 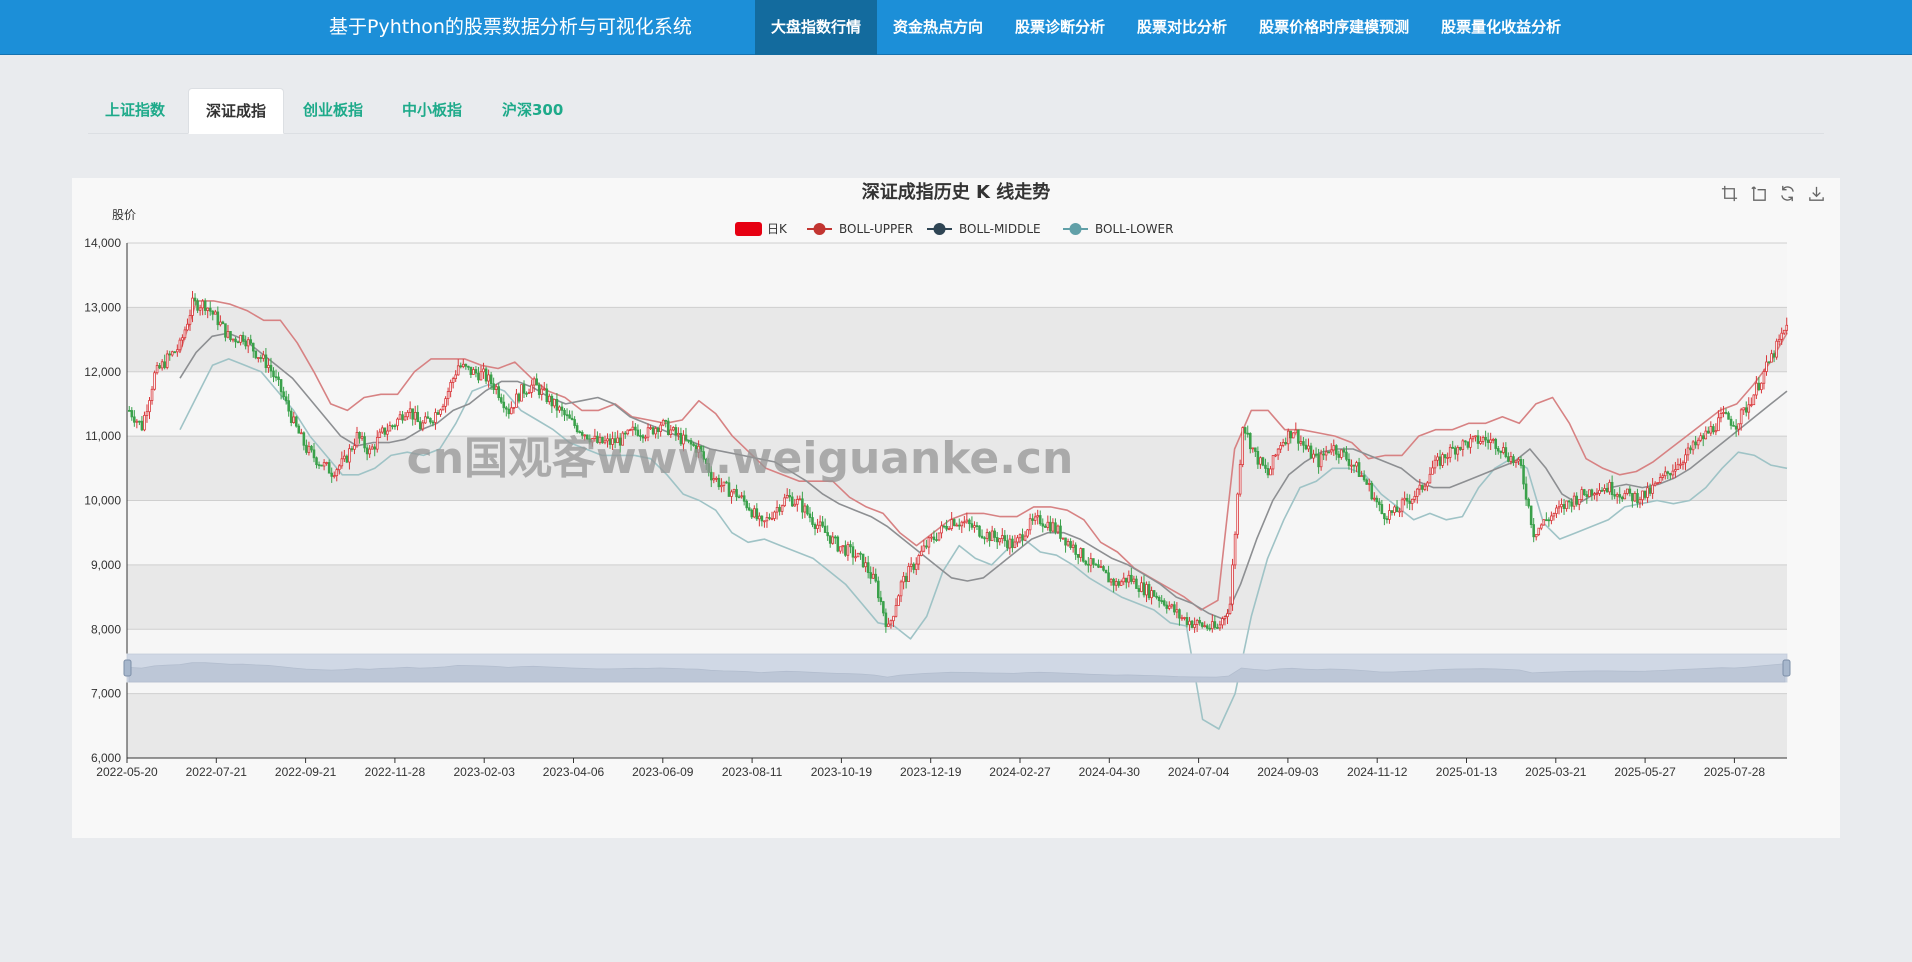 What do you see at coordinates (1787, 193) in the screenshot?
I see `restore-icon` at bounding box center [1787, 193].